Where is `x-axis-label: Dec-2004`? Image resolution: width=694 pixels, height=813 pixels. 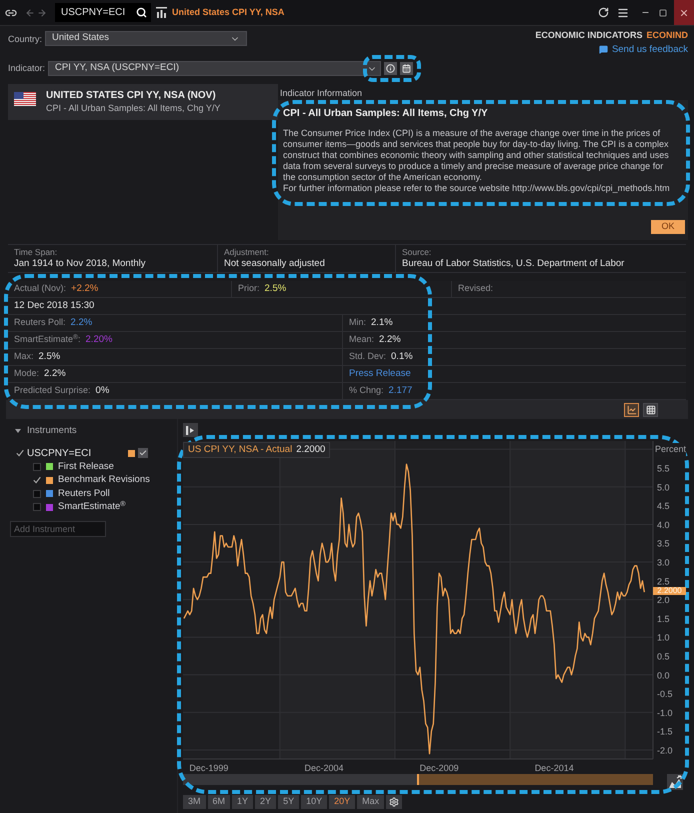 x-axis-label: Dec-2004 is located at coordinates (324, 768).